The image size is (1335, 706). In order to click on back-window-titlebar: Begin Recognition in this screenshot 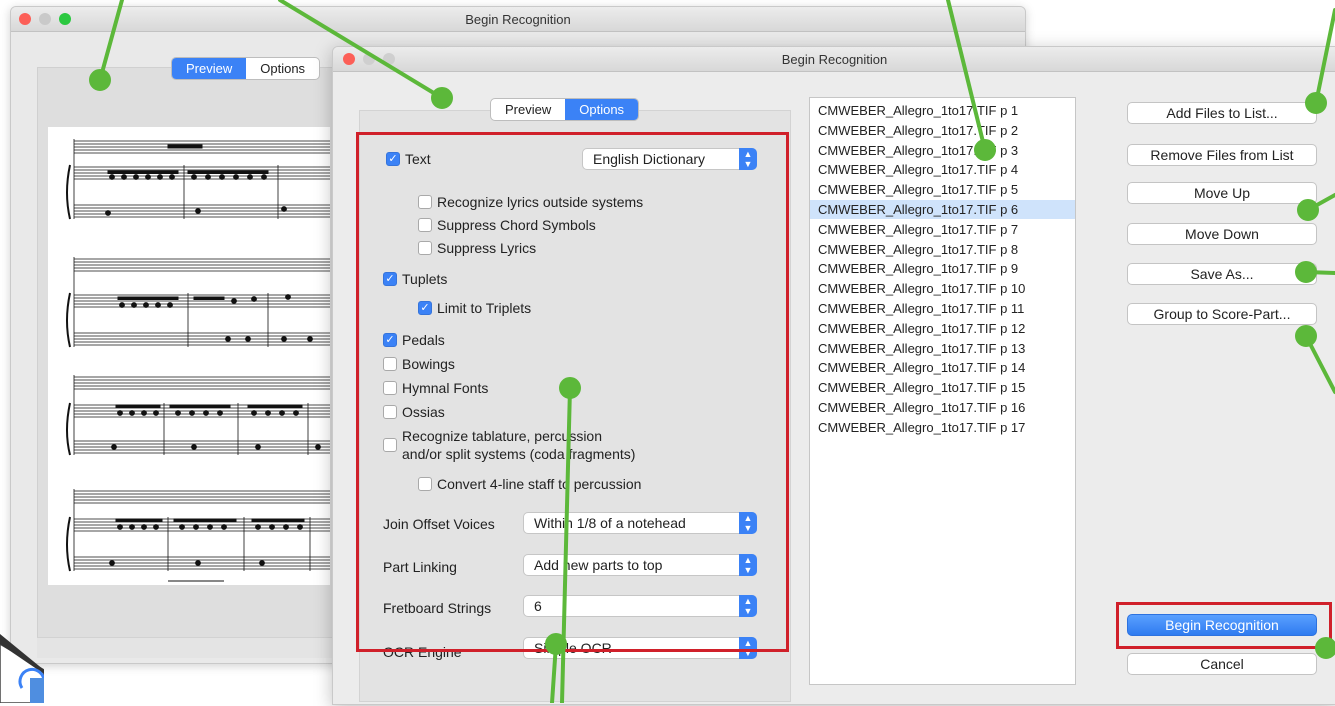, I will do `click(518, 19)`.